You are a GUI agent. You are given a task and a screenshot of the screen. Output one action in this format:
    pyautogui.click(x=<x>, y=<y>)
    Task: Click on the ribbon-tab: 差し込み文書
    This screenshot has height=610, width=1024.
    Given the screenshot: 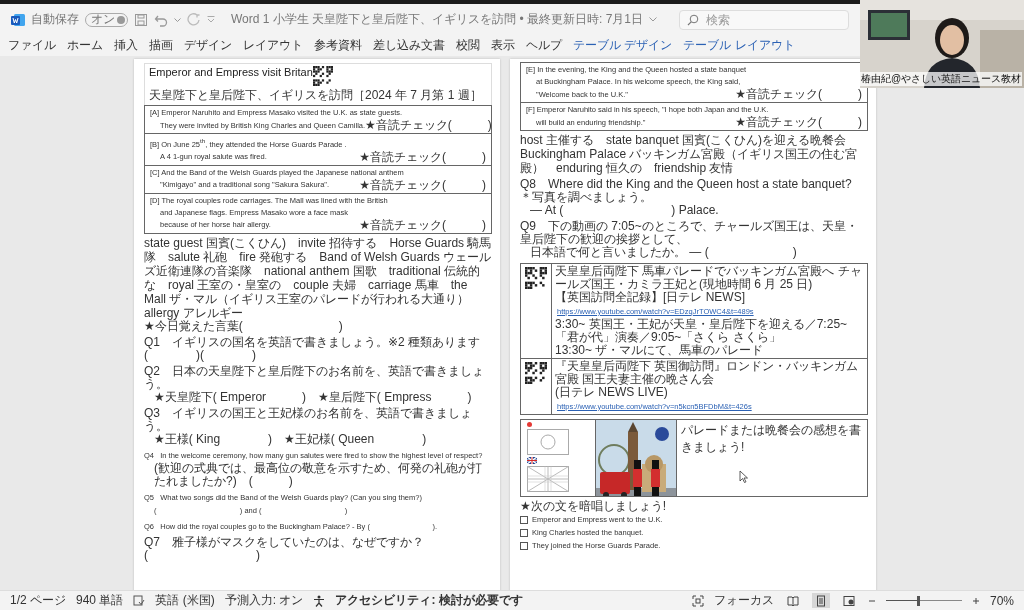 What is the action you would take?
    pyautogui.click(x=409, y=45)
    